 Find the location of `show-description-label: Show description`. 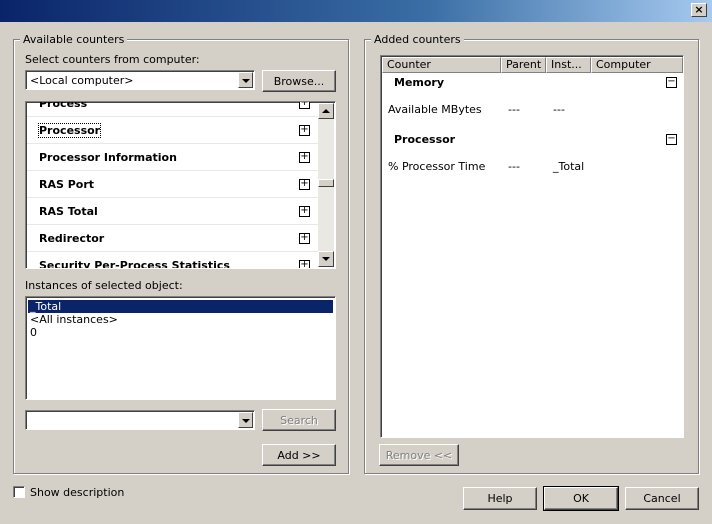

show-description-label: Show description is located at coordinates (77, 492).